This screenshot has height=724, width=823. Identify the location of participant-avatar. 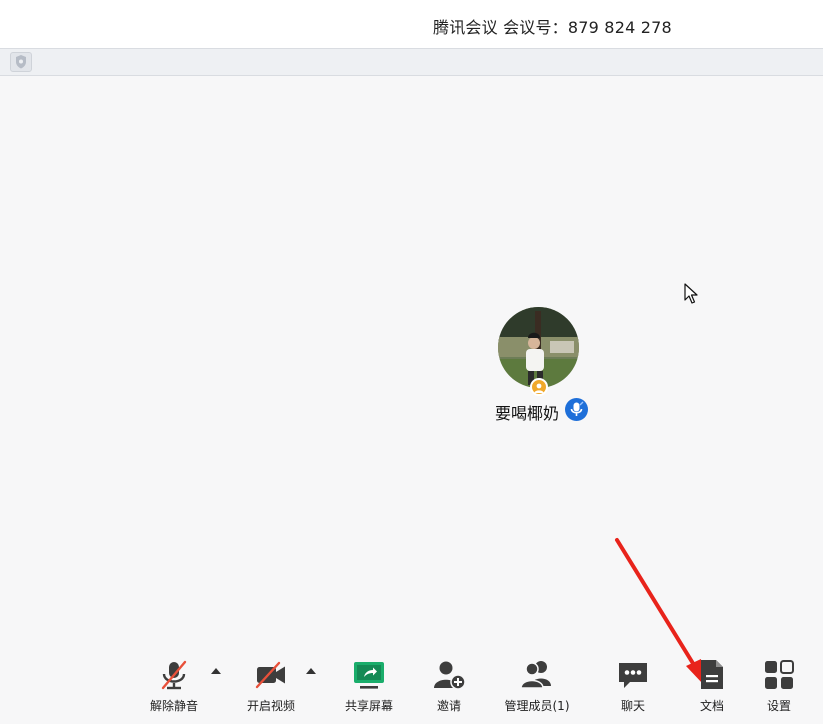
(538, 347).